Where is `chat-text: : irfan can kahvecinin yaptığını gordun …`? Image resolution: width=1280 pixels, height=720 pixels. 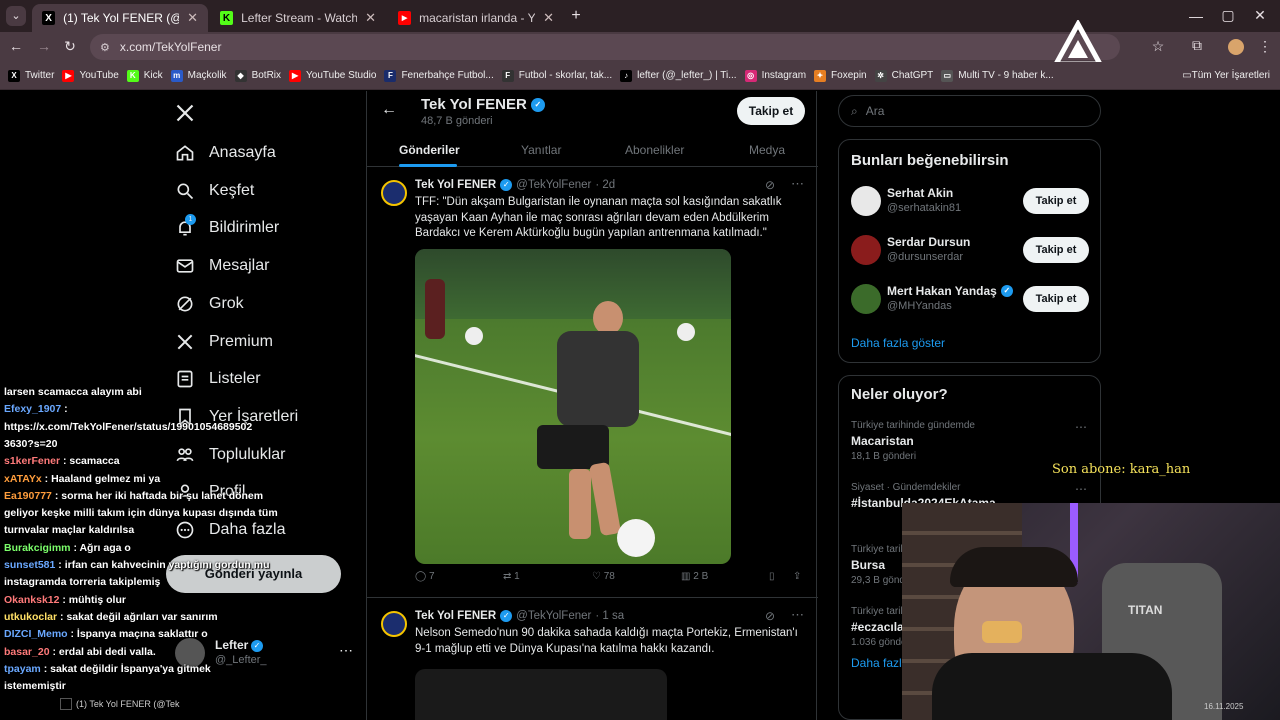
chat-text: : irfan can kahvecinin yaptığını gordun … is located at coordinates (164, 565).